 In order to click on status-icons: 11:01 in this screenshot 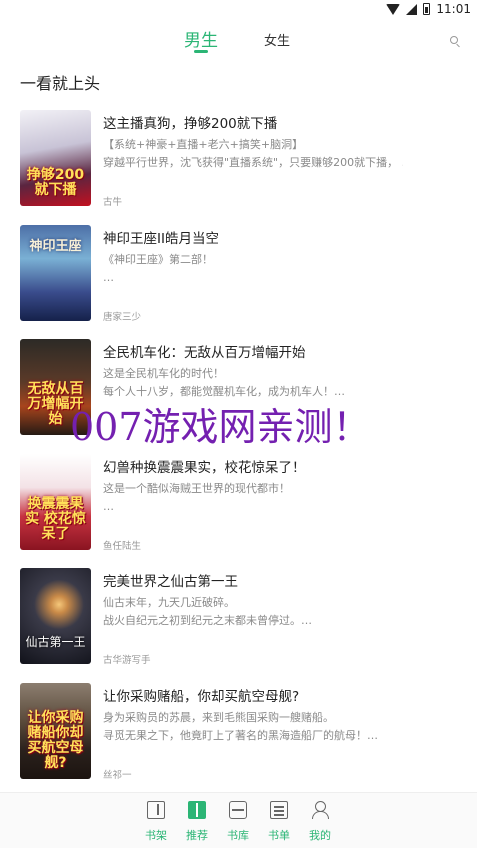, I will do `click(428, 9)`.